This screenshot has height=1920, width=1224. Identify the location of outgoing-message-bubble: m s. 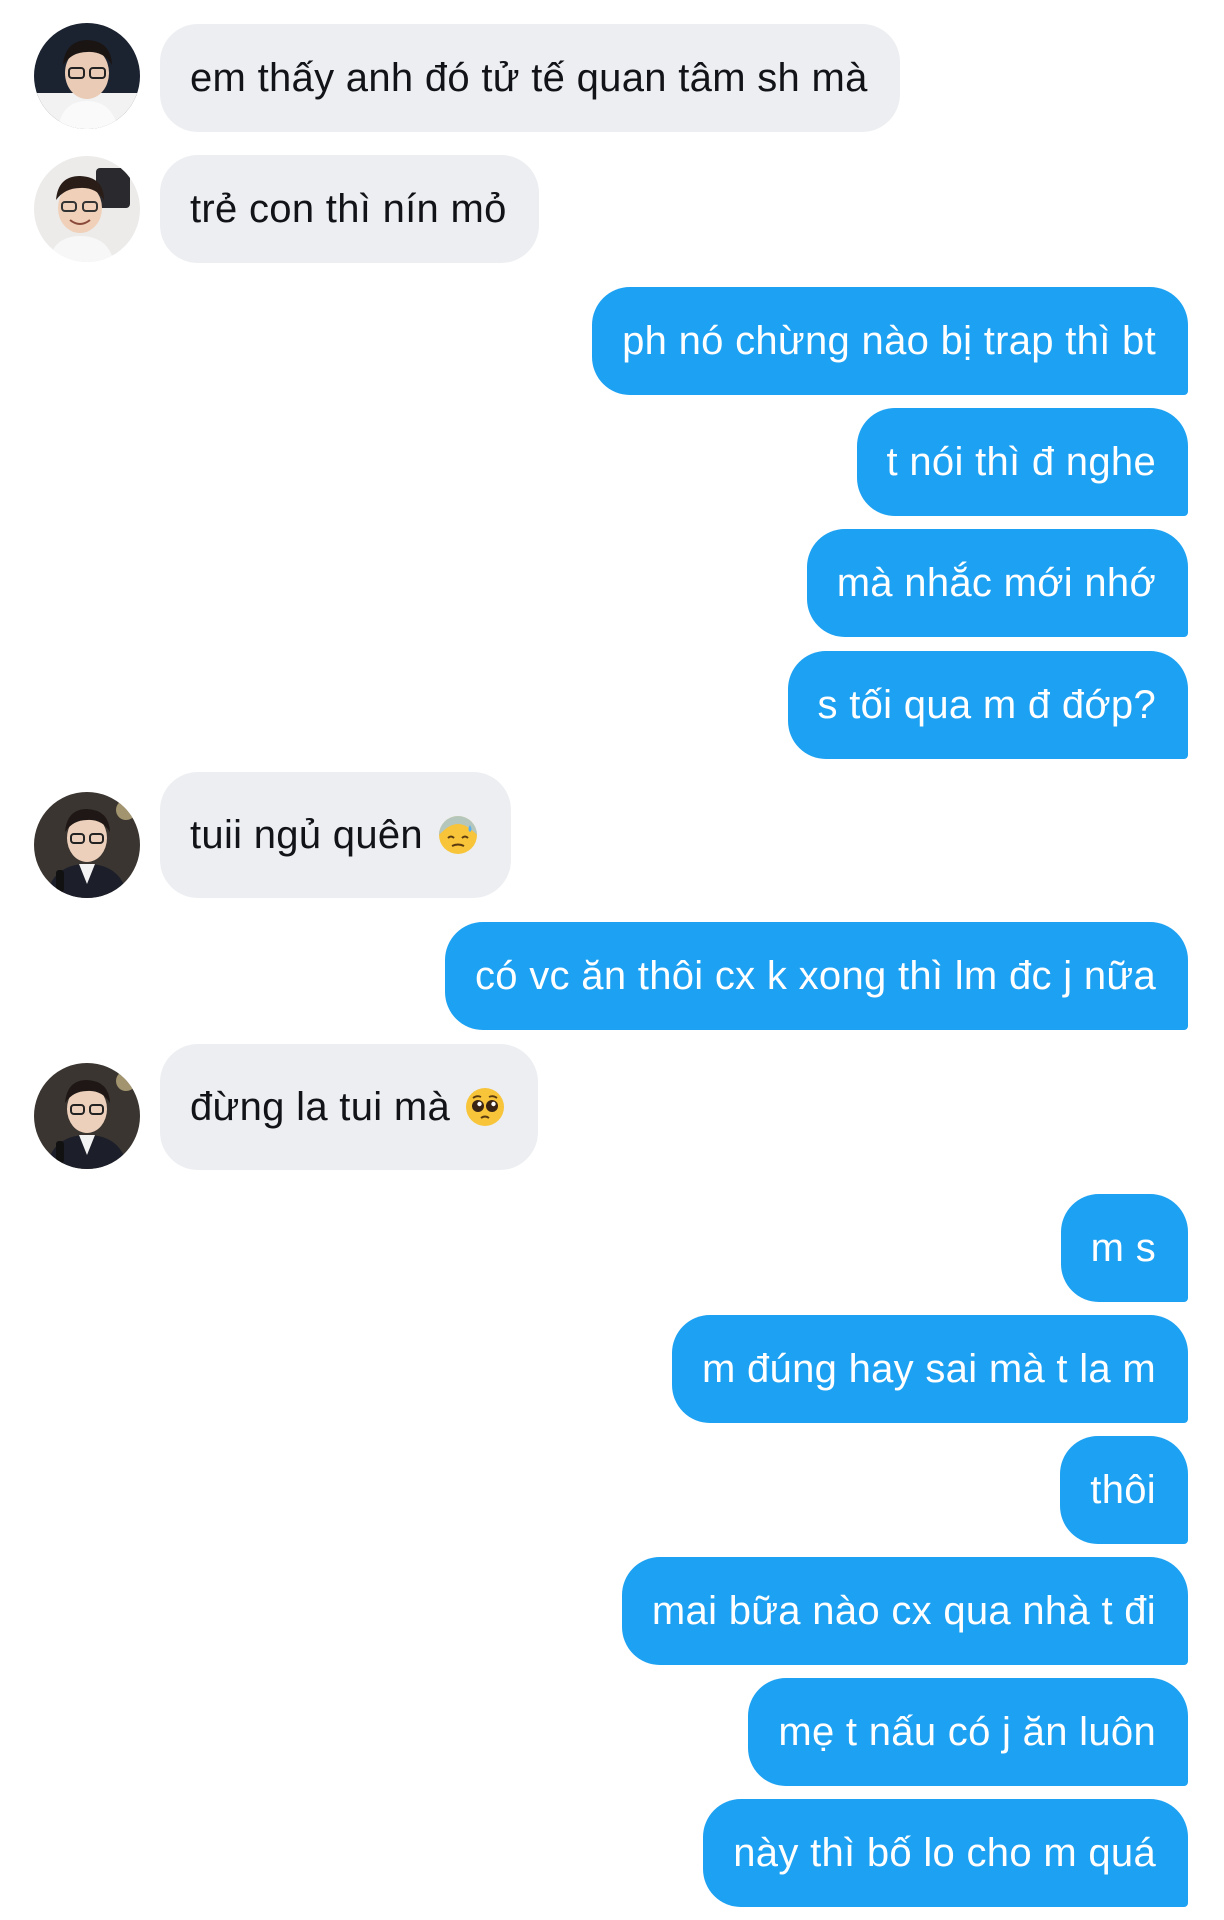
(1124, 1248).